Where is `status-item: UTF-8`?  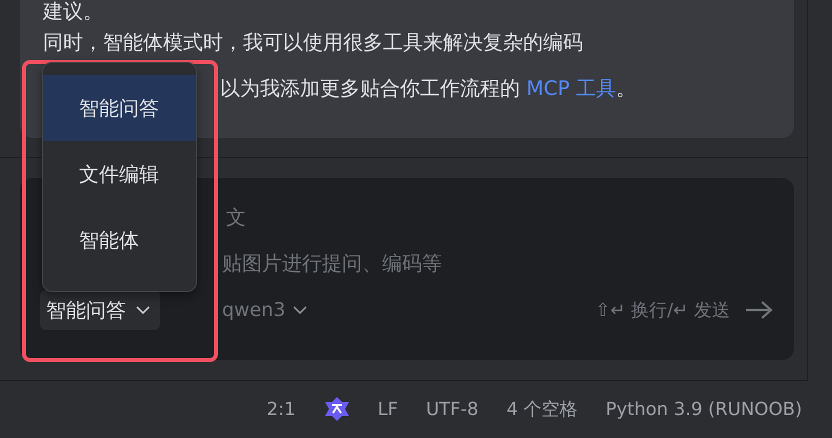 status-item: UTF-8 is located at coordinates (452, 409).